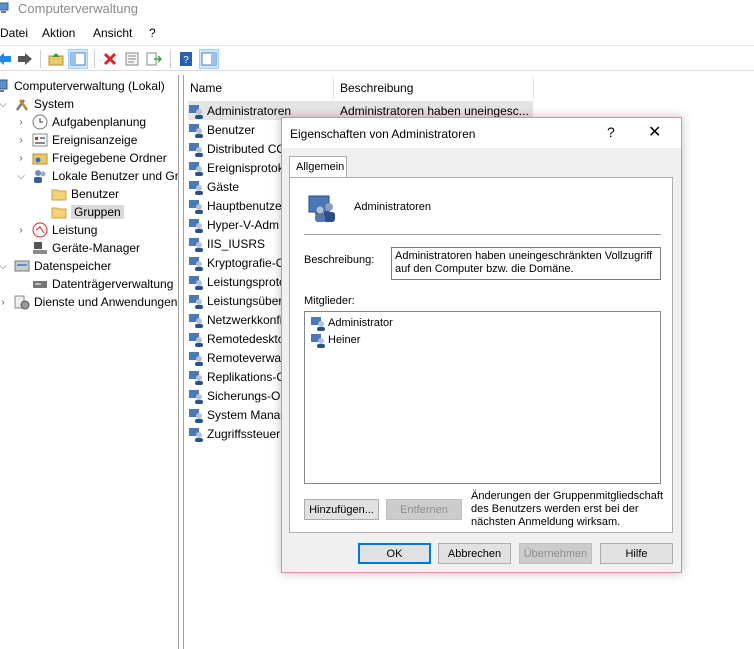 The width and height of the screenshot is (754, 649). Describe the element at coordinates (76, 140) in the screenshot. I see `tree-item-ereignisanzeige: › Ereignisanzeige` at that location.